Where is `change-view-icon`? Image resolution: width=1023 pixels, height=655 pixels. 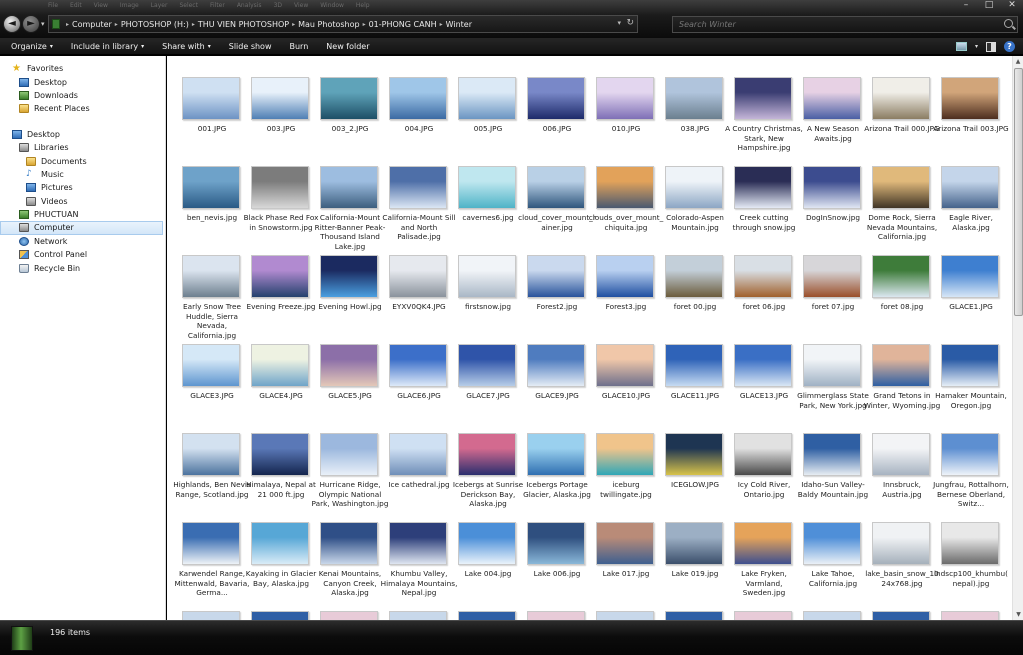
change-view-icon is located at coordinates (961, 46).